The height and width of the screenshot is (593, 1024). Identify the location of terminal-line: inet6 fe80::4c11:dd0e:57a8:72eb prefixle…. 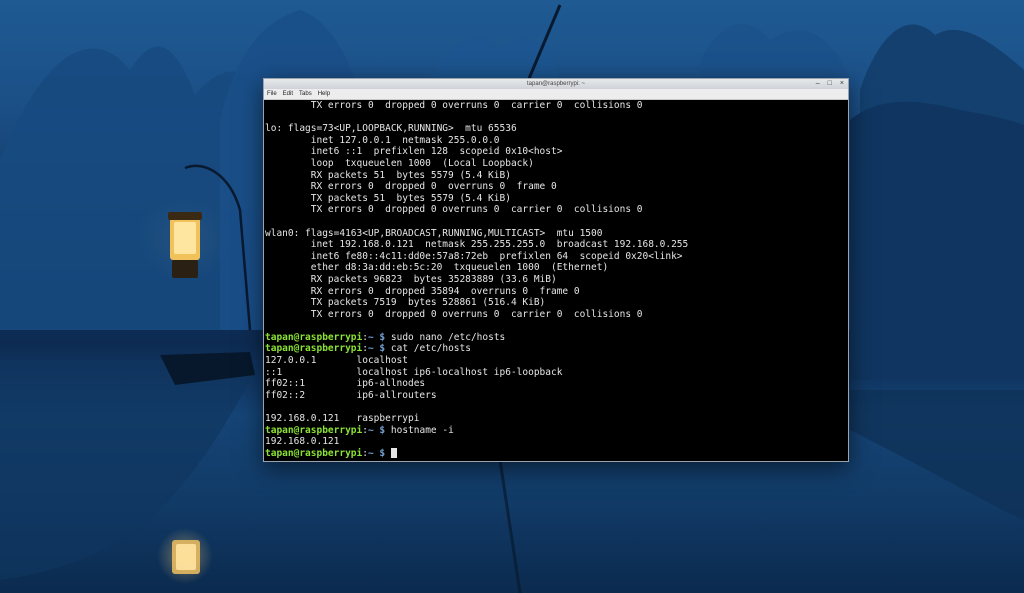
(474, 256).